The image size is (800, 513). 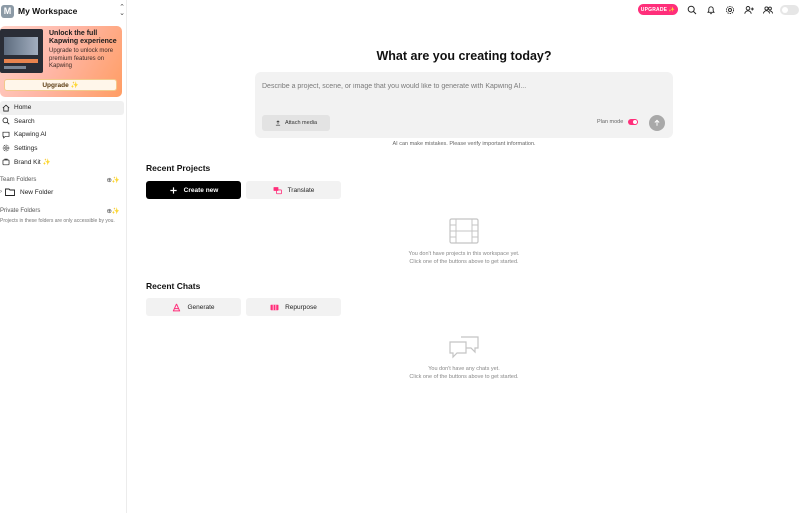 I want to click on chats-empty-line1: You don't have any chats yet., so click(x=464, y=369).